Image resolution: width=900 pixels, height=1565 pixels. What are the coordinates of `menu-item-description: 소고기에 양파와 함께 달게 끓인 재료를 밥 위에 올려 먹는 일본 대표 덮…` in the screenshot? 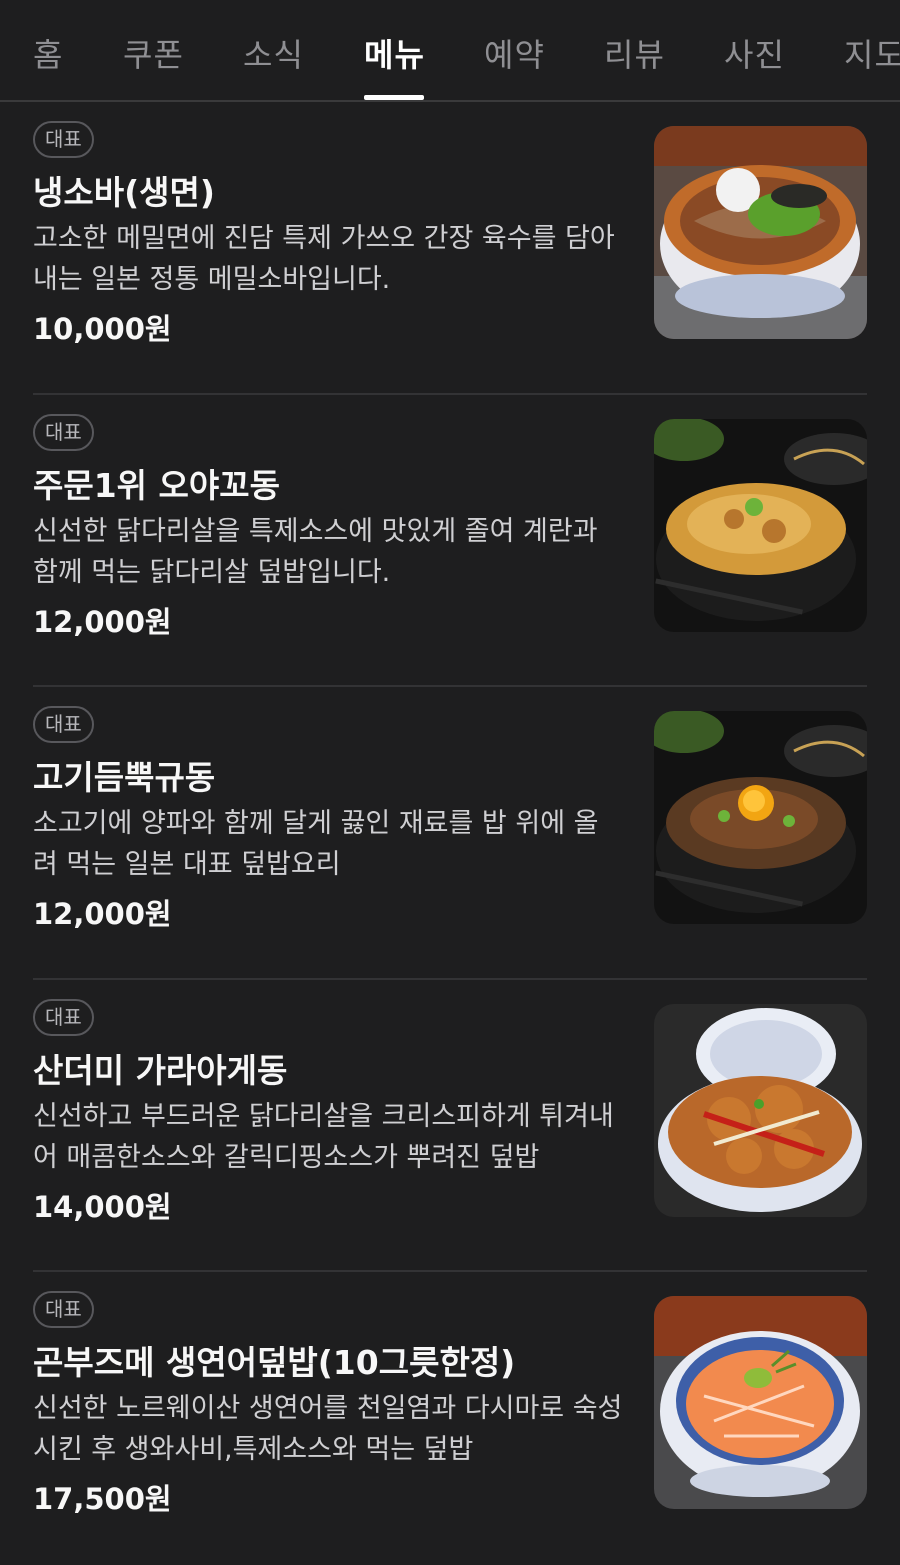 It's located at (316, 844).